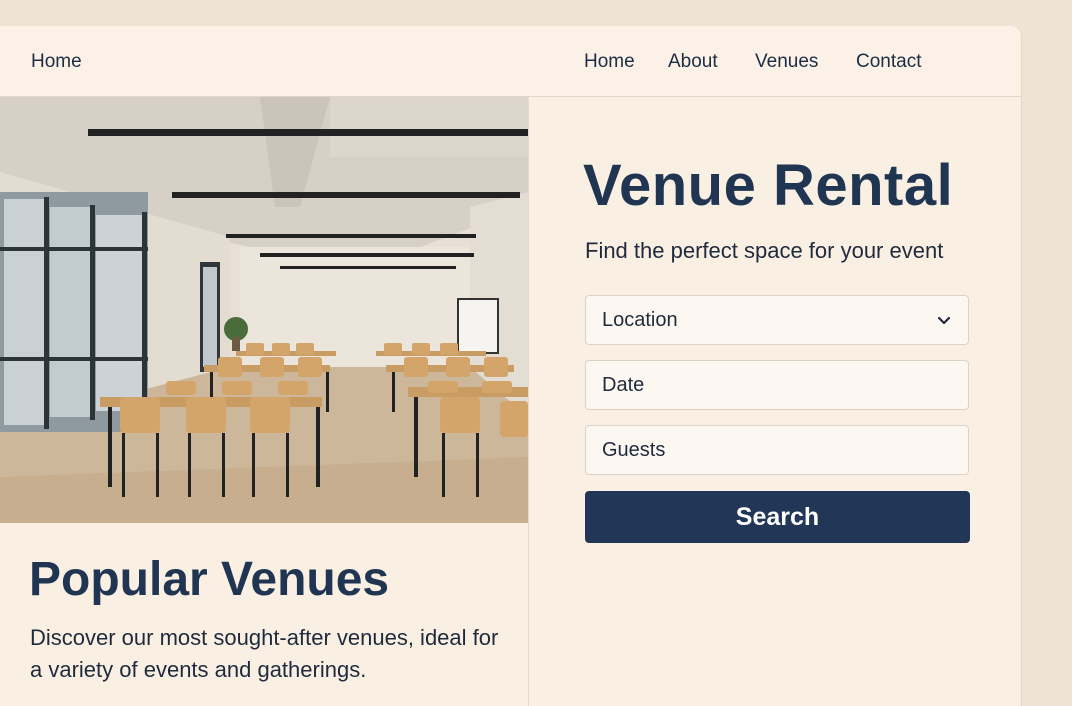 This screenshot has height=706, width=1072. I want to click on location-select-label: Location, so click(640, 319).